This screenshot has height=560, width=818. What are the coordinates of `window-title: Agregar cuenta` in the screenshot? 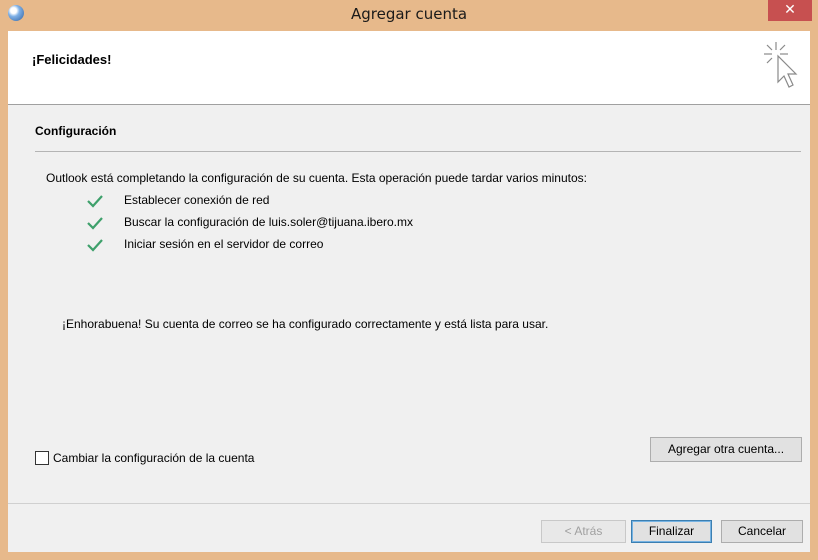 It's located at (409, 14).